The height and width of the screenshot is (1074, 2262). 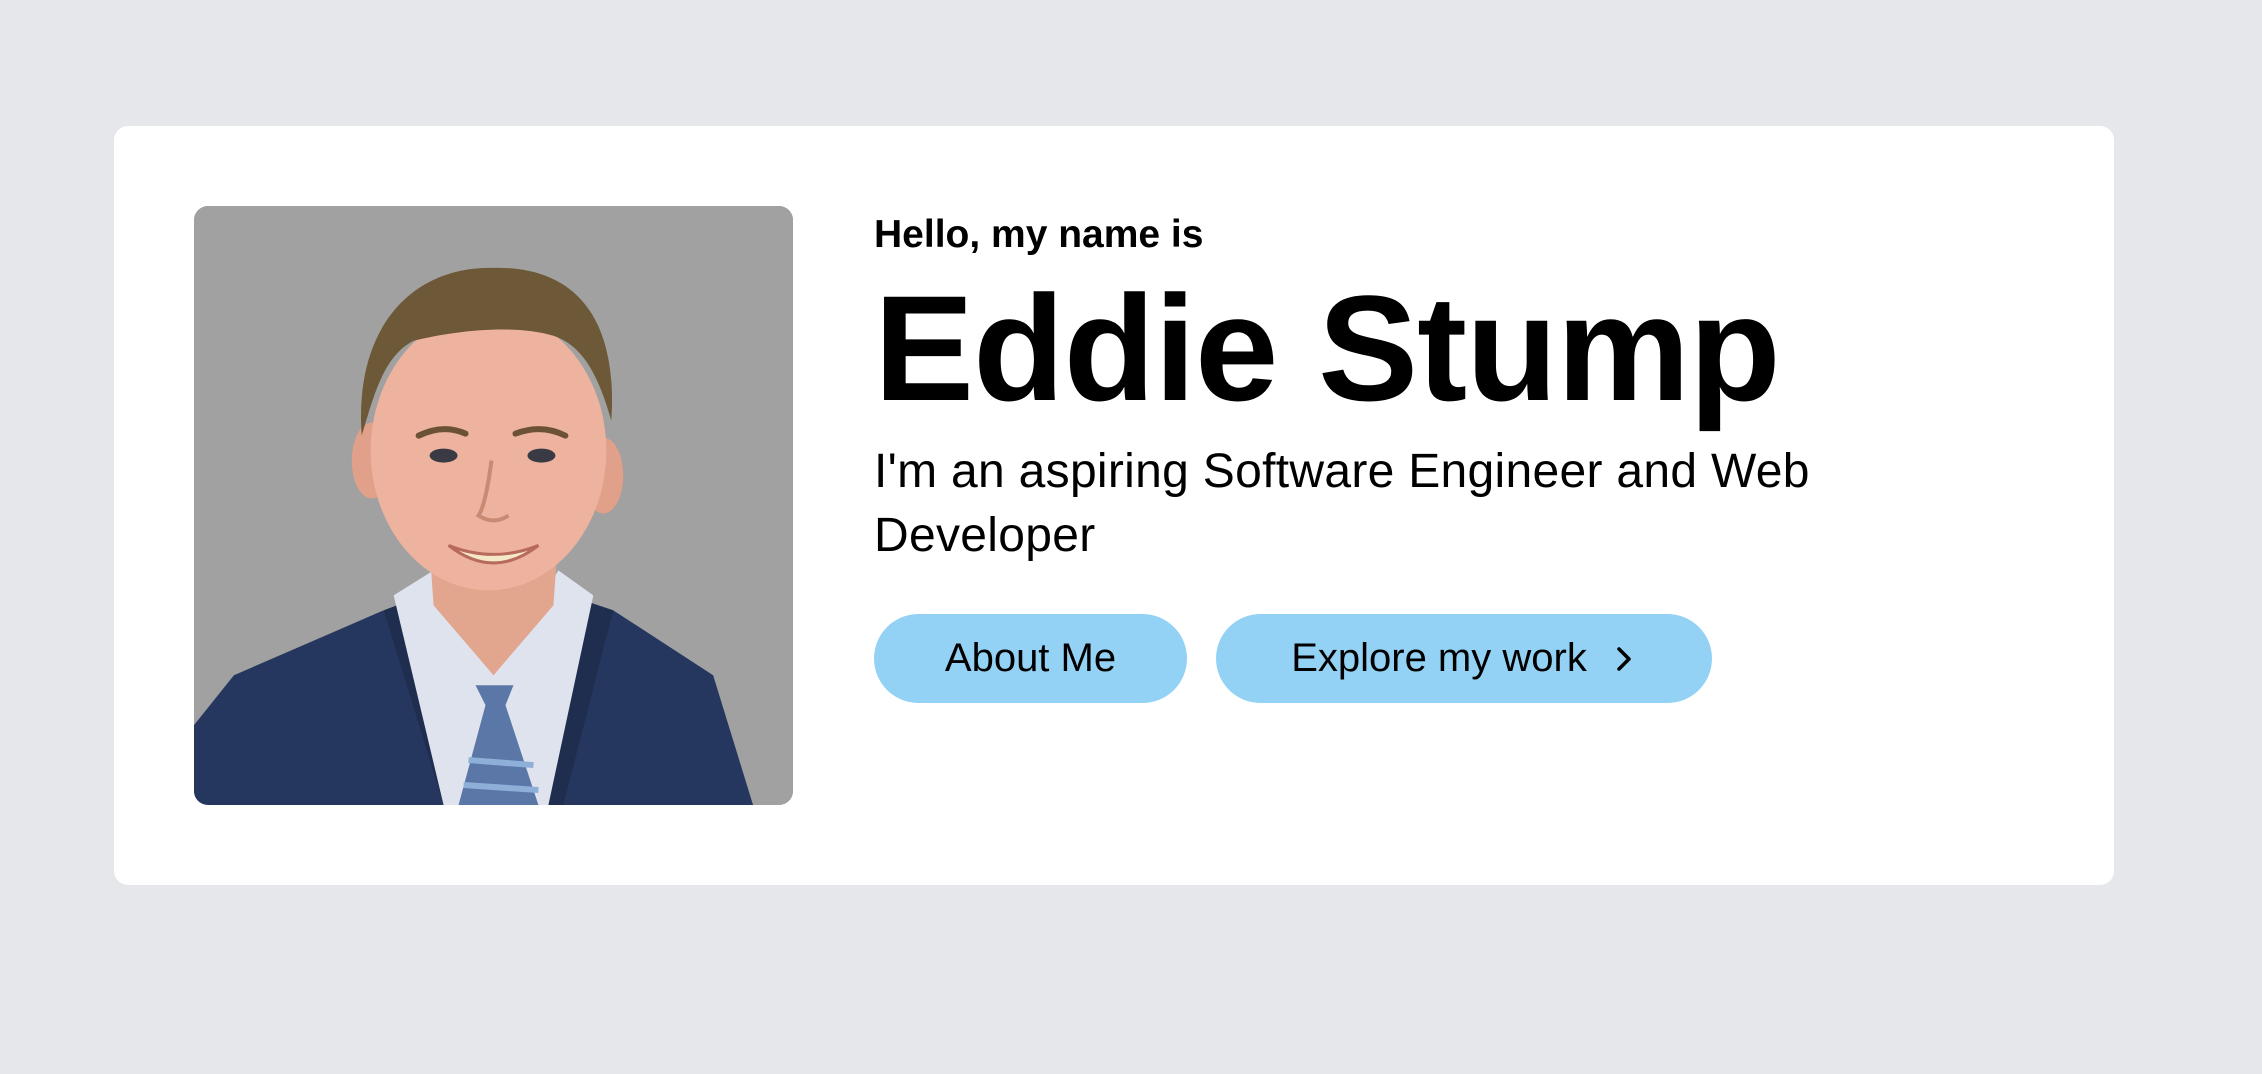 I want to click on chevron-right-icon, so click(x=1624, y=659).